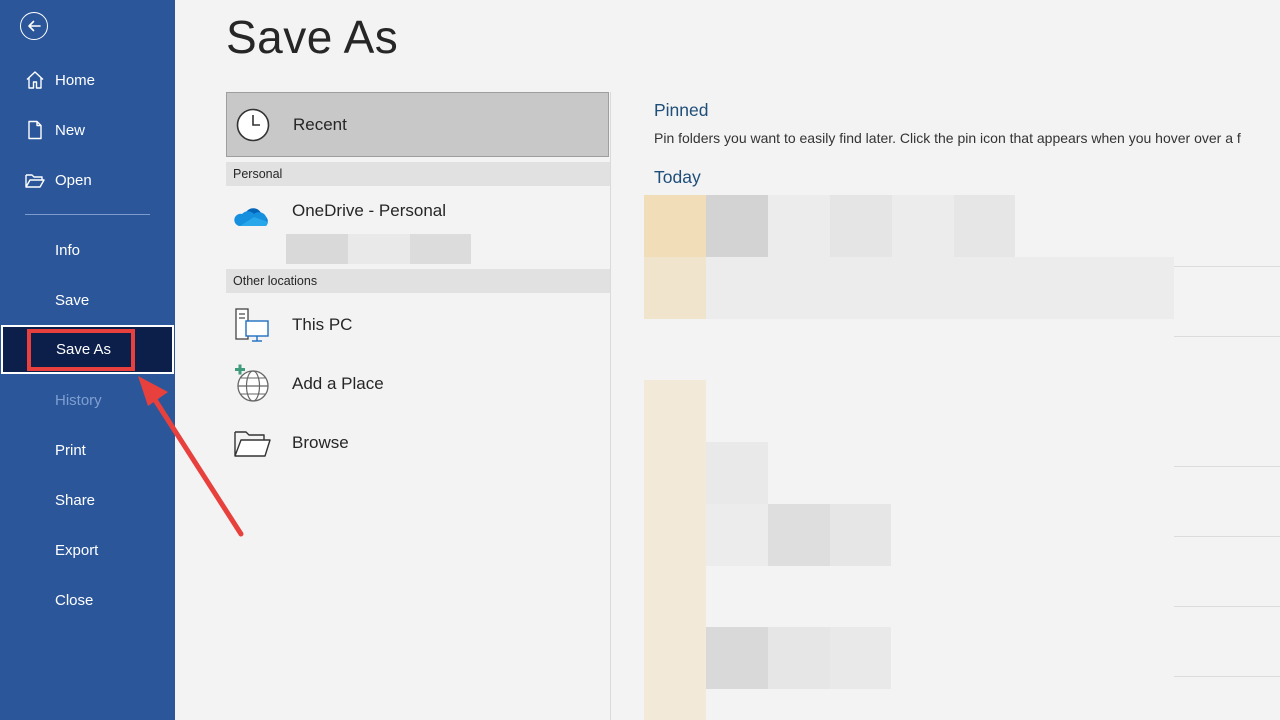 Image resolution: width=1280 pixels, height=720 pixels. I want to click on location-this-pc: This PC, so click(418, 325).